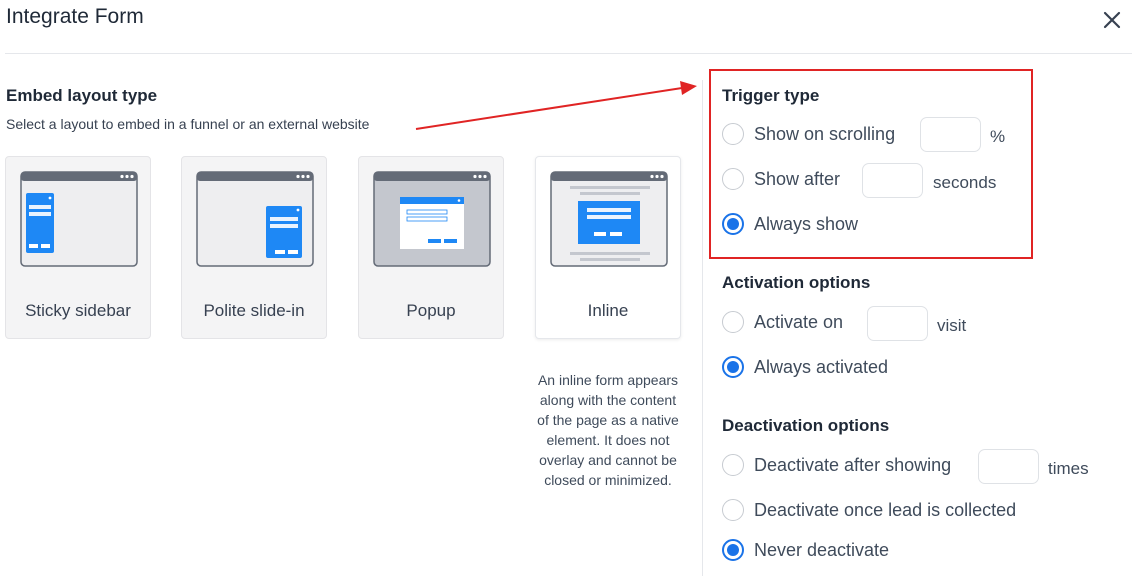  Describe the element at coordinates (892, 180) in the screenshot. I see `show-after-seconds-input` at that location.